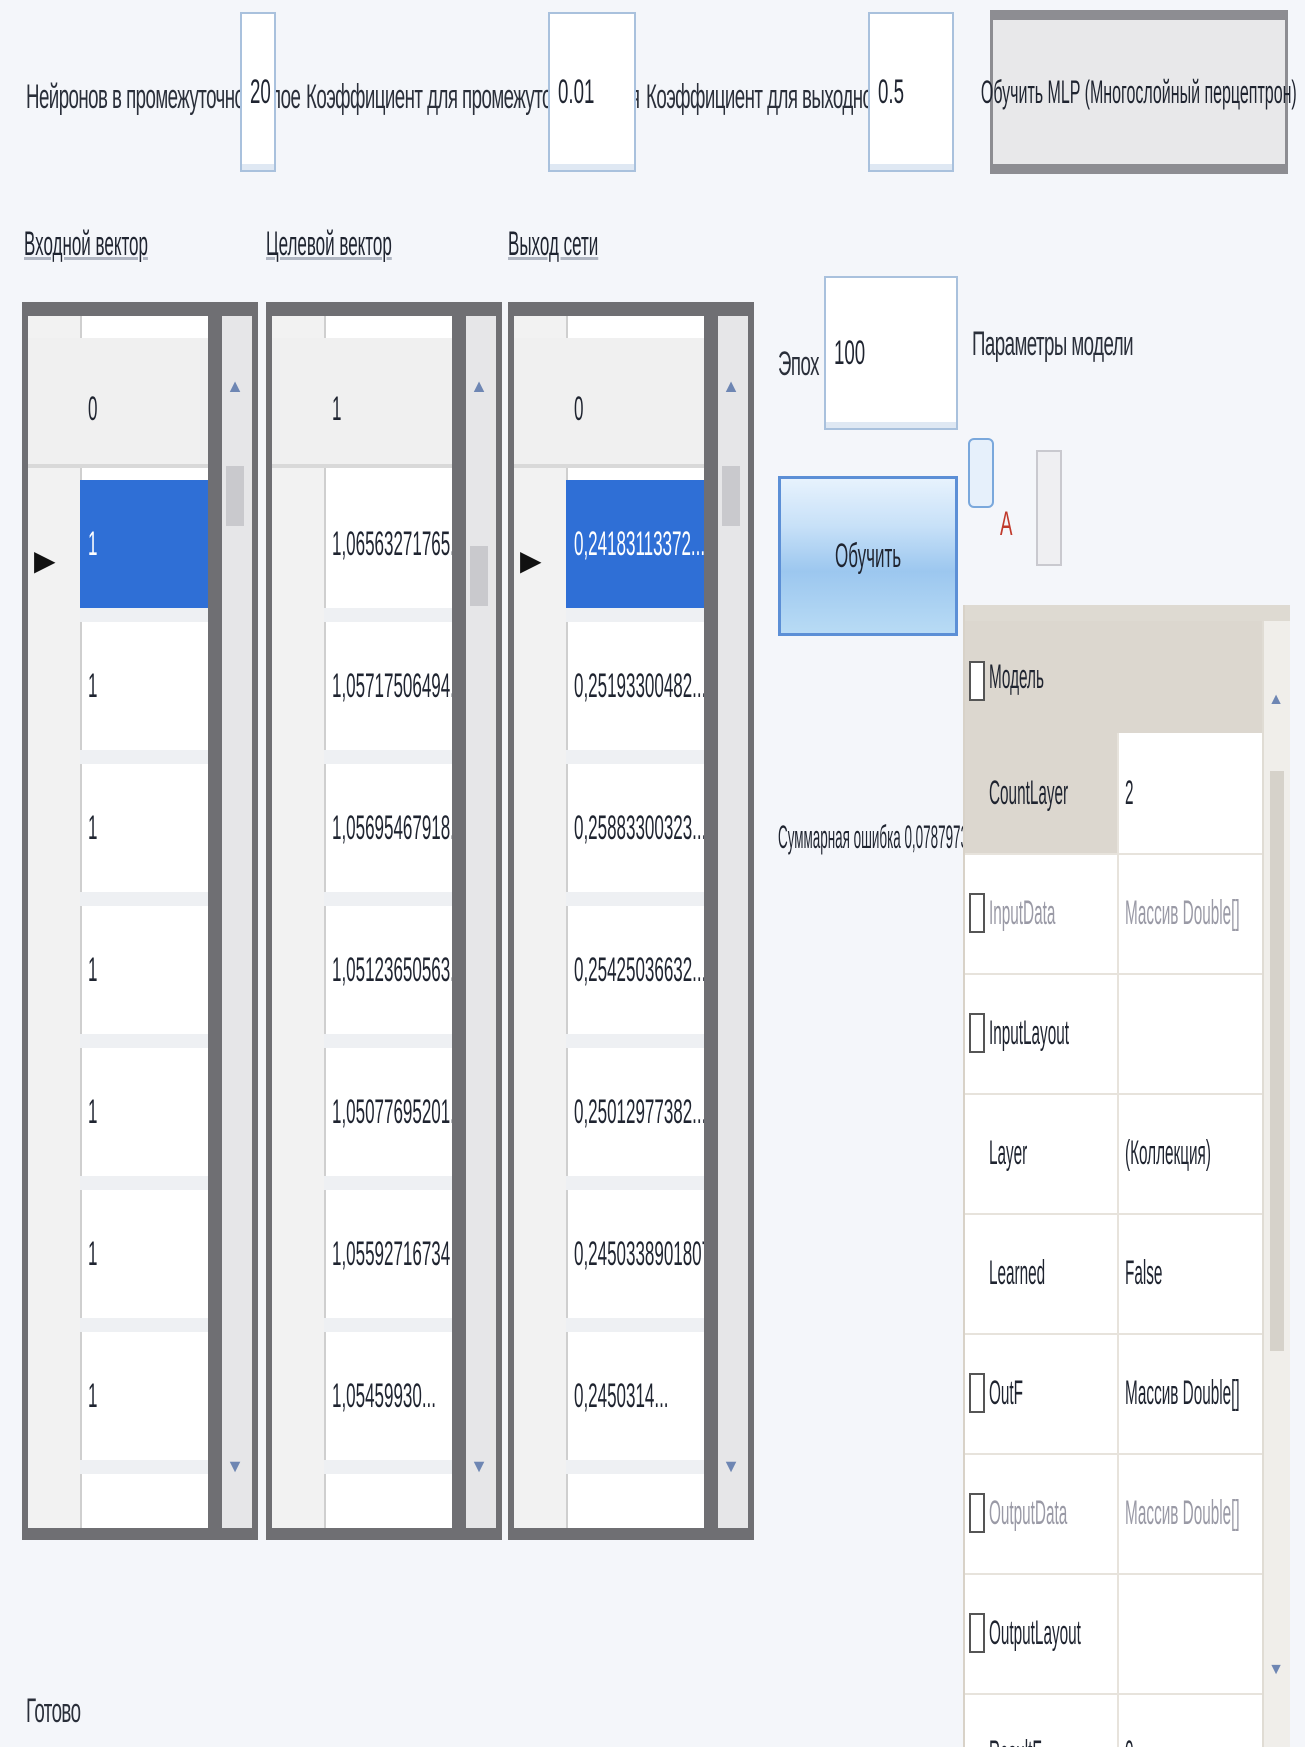 Image resolution: width=1305 pixels, height=1747 pixels. I want to click on status-label: Готово, so click(53, 1711).